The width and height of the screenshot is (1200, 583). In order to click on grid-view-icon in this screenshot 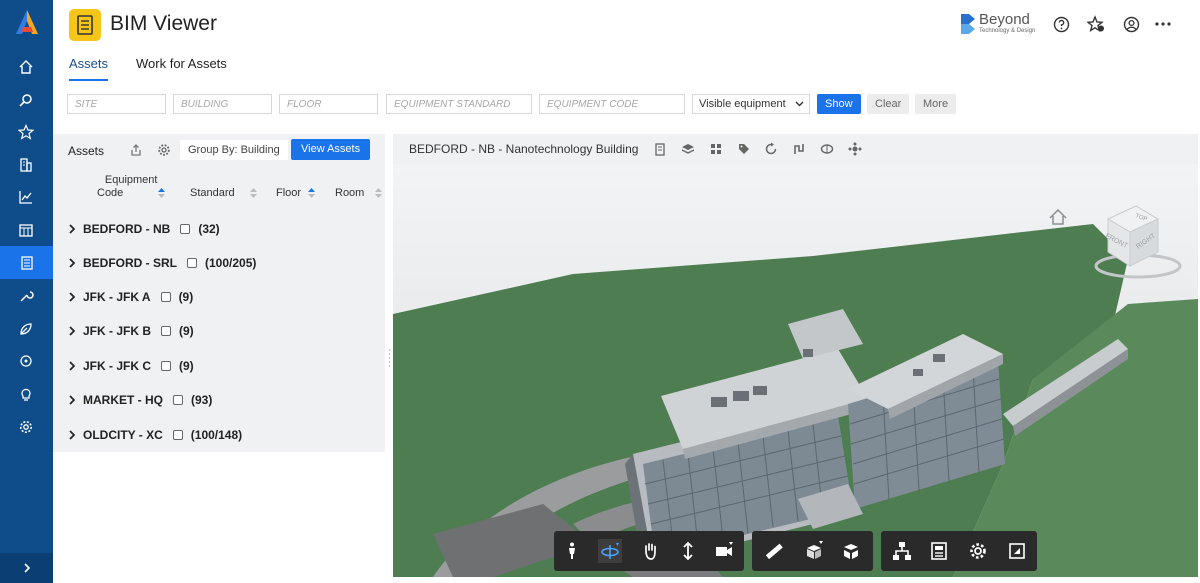, I will do `click(716, 149)`.